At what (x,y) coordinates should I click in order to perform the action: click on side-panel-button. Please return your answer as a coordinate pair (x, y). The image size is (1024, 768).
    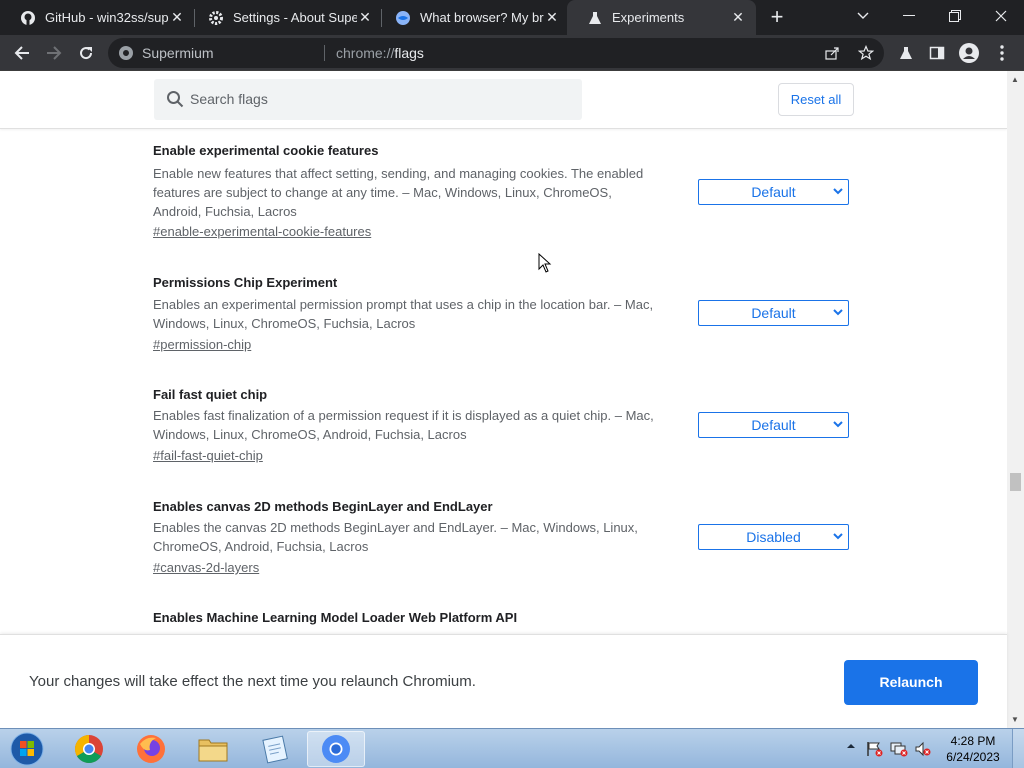
    Looking at the image, I should click on (937, 53).